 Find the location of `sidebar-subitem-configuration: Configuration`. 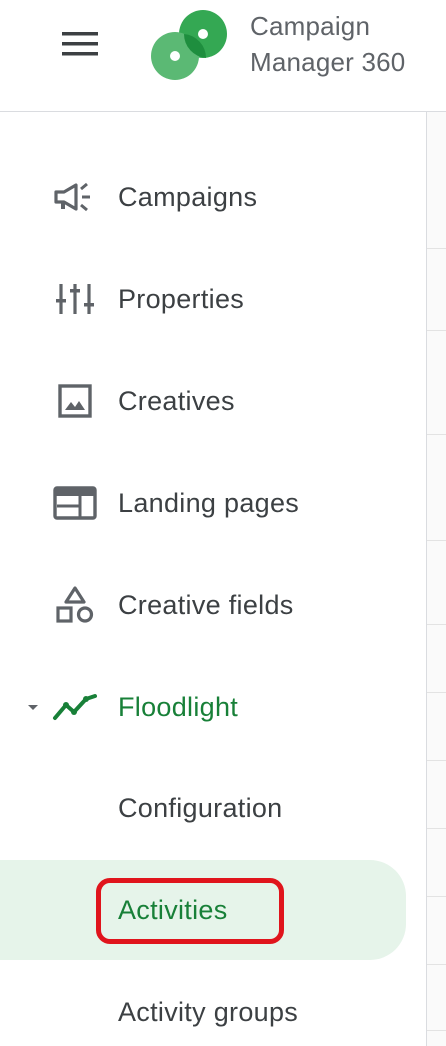

sidebar-subitem-configuration: Configuration is located at coordinates (205, 808).